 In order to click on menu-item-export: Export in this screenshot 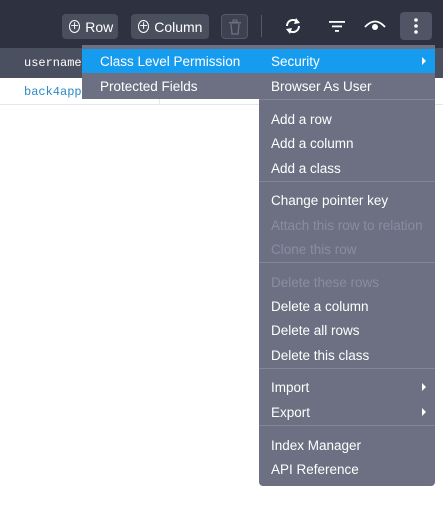, I will do `click(347, 412)`.